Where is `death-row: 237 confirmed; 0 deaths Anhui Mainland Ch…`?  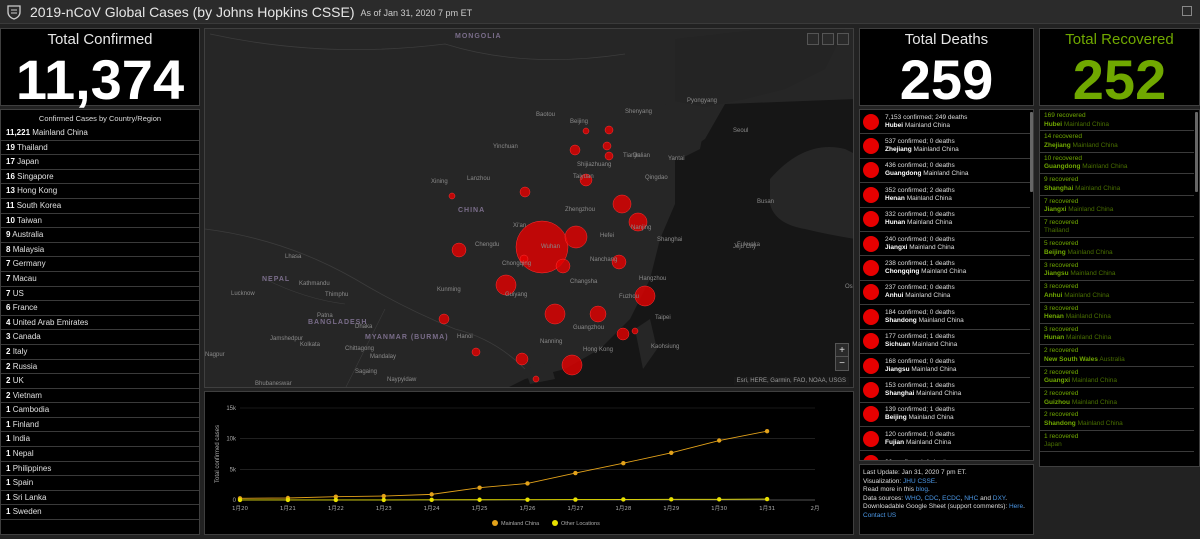 death-row: 237 confirmed; 0 deaths Anhui Mainland Ch… is located at coordinates (945, 293).